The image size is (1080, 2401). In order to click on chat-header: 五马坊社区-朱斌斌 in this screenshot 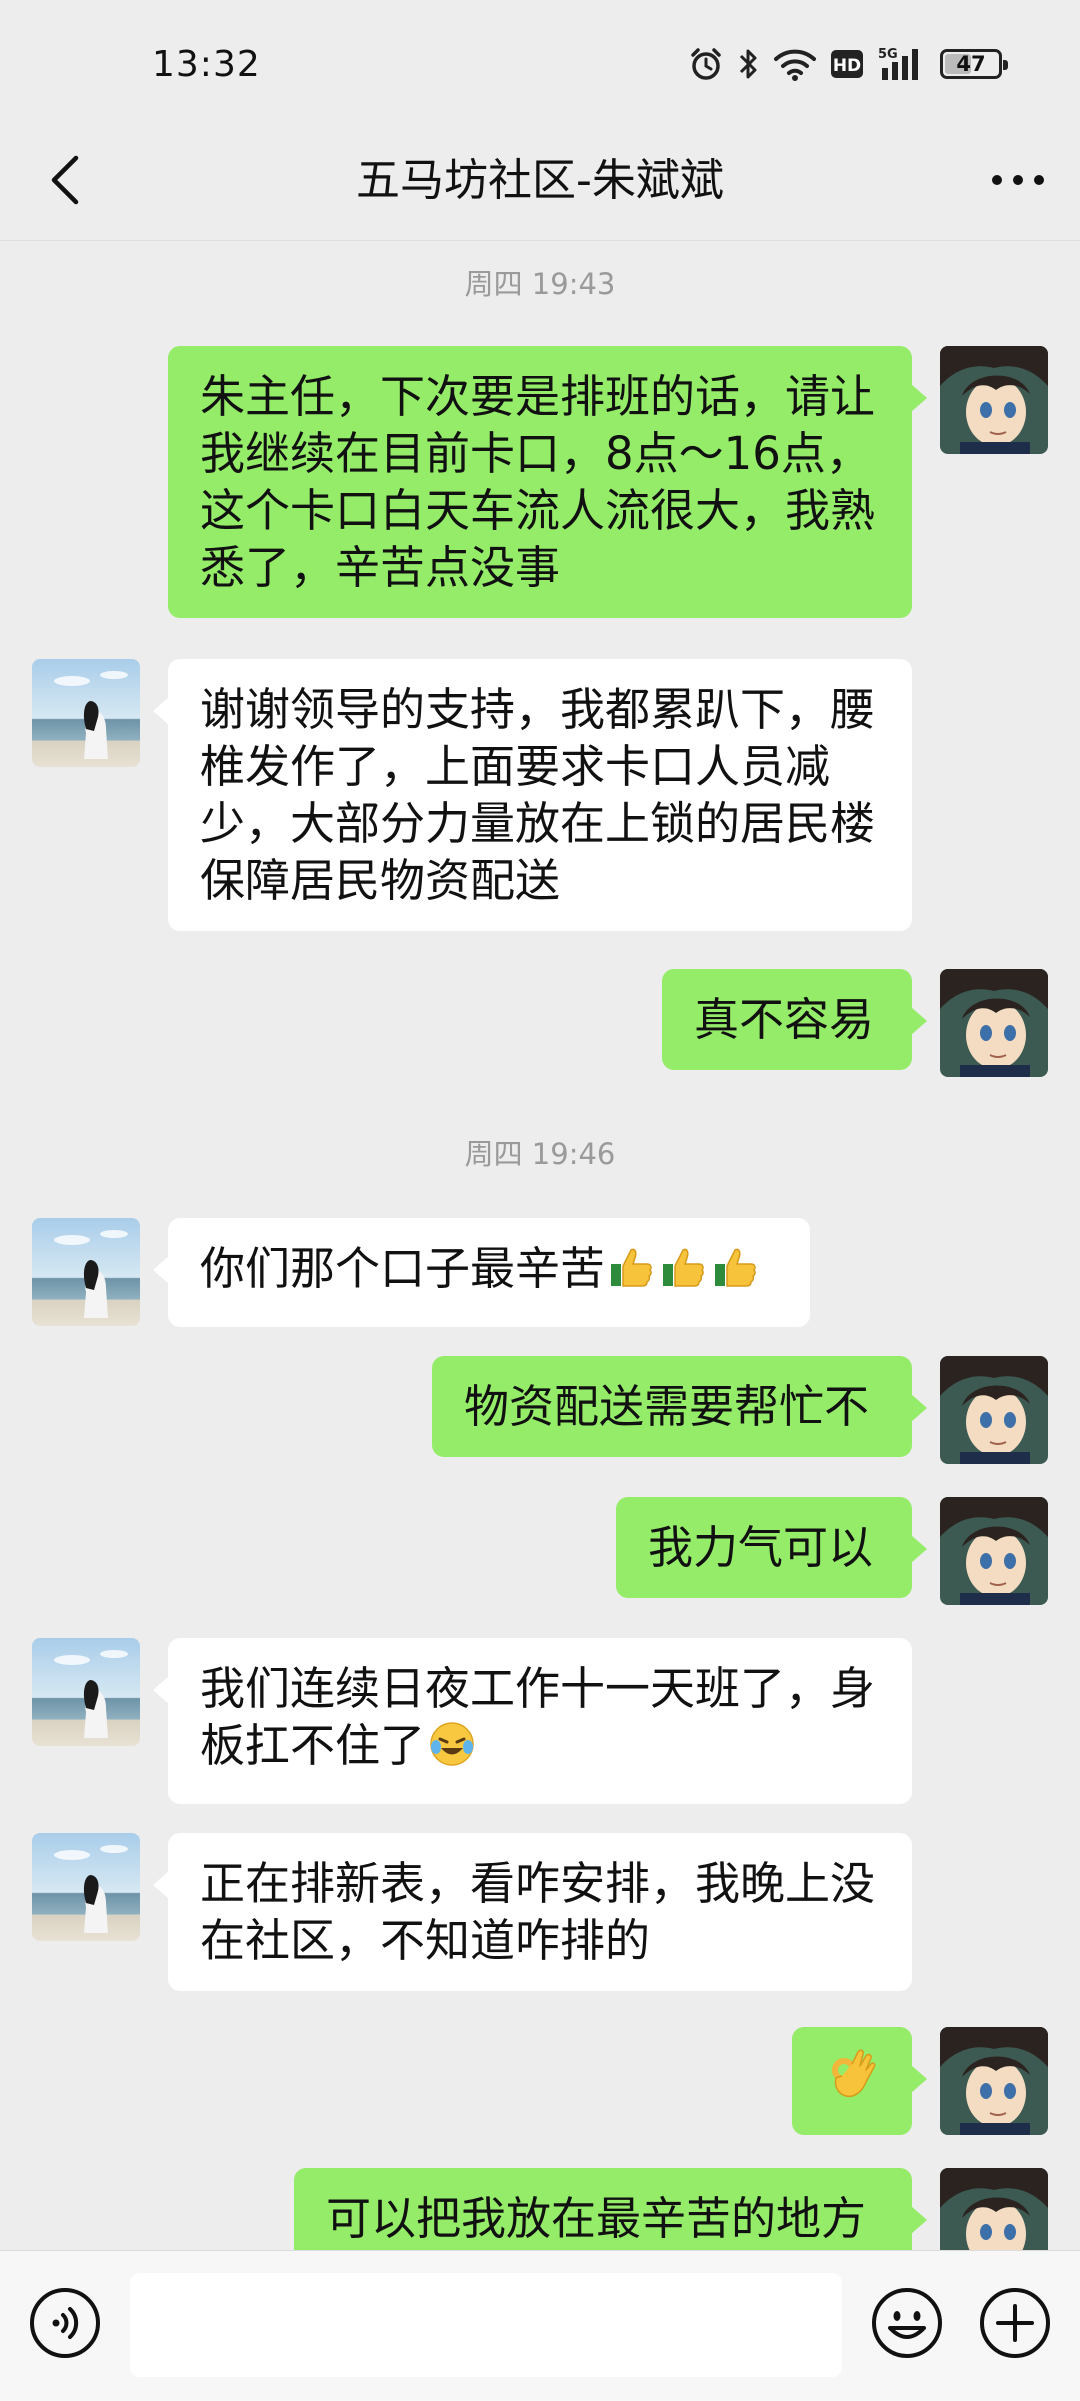, I will do `click(540, 180)`.